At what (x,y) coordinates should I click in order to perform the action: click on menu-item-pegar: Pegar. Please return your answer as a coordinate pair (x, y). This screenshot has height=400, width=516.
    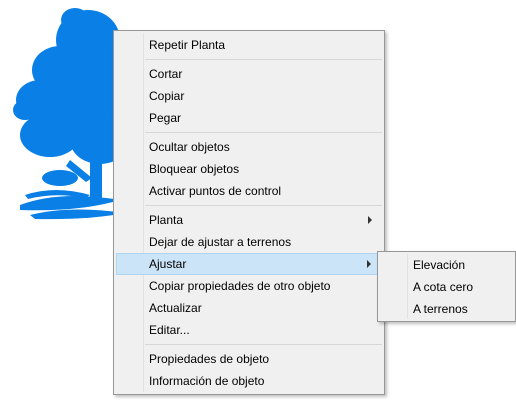
    Looking at the image, I should click on (249, 118).